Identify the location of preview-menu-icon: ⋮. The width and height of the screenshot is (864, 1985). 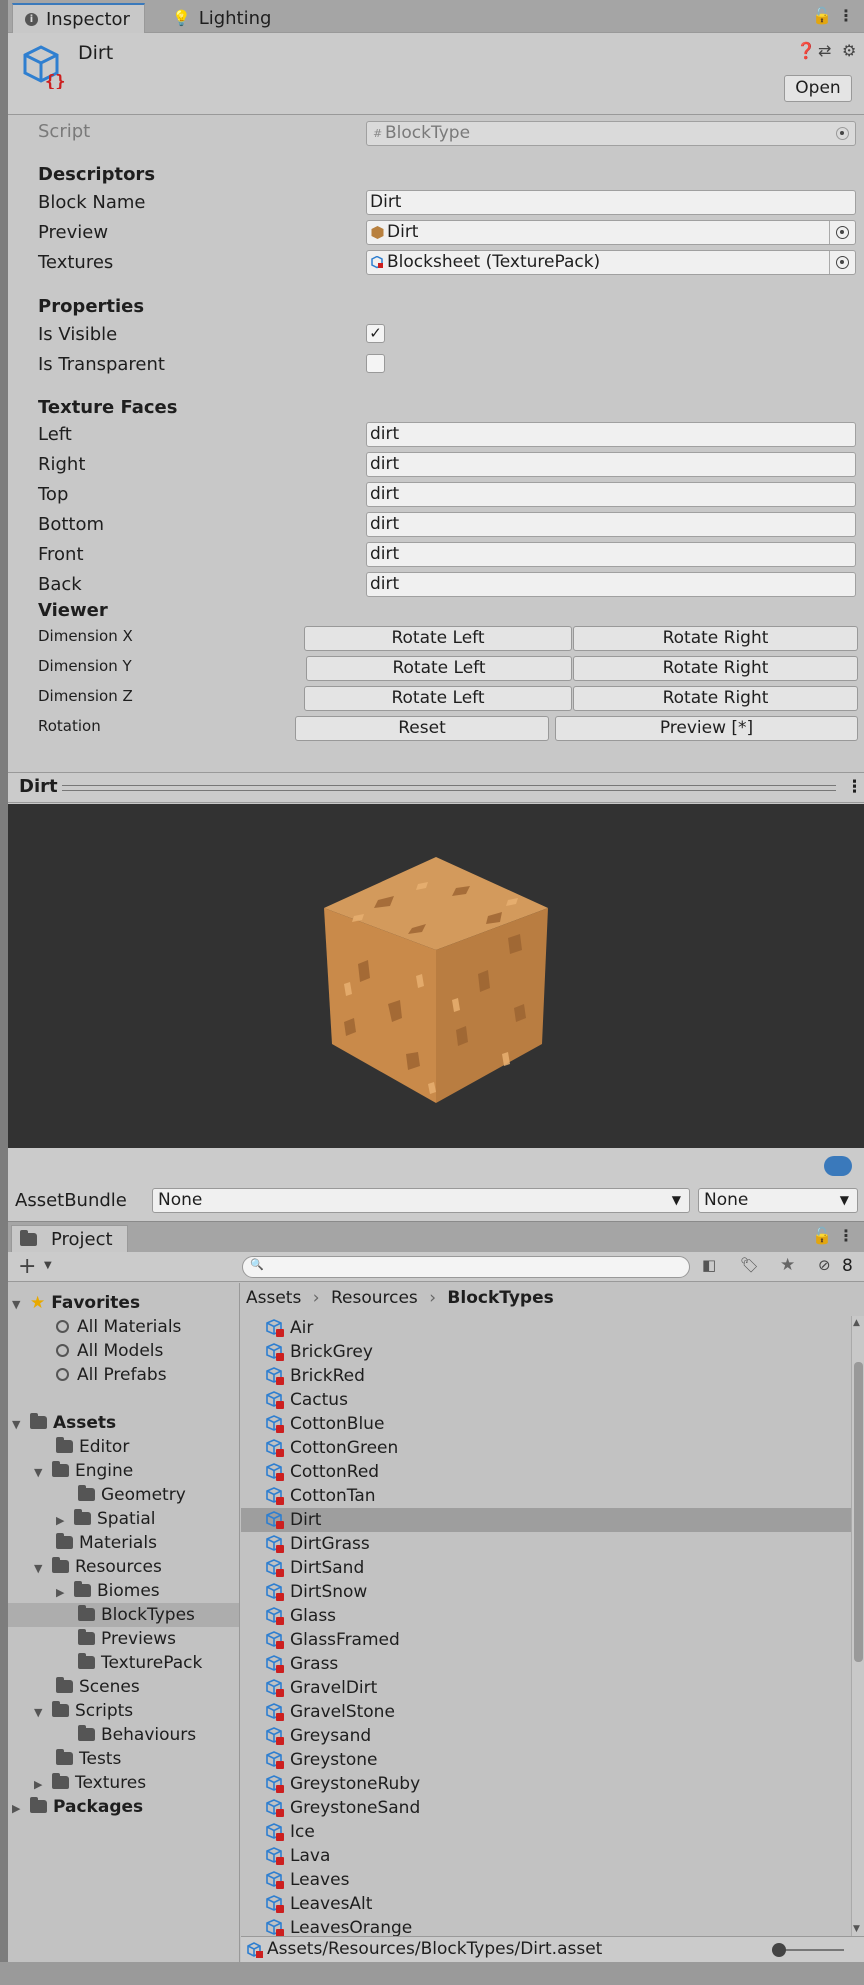
(854, 787).